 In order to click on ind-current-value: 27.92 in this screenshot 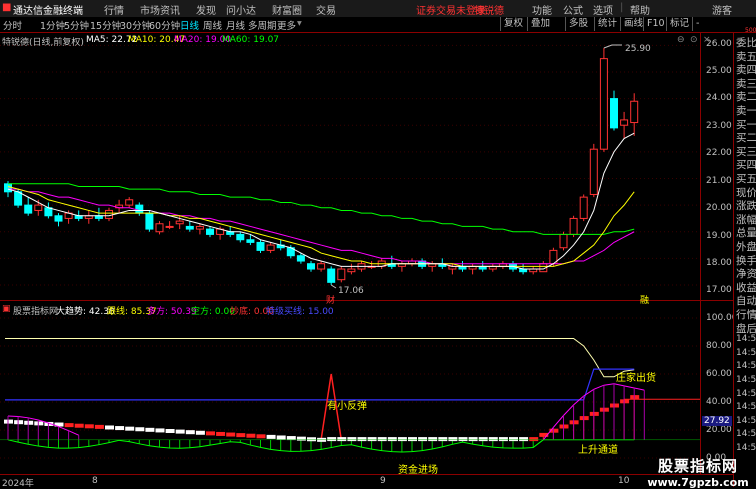, I will do `click(717, 421)`.